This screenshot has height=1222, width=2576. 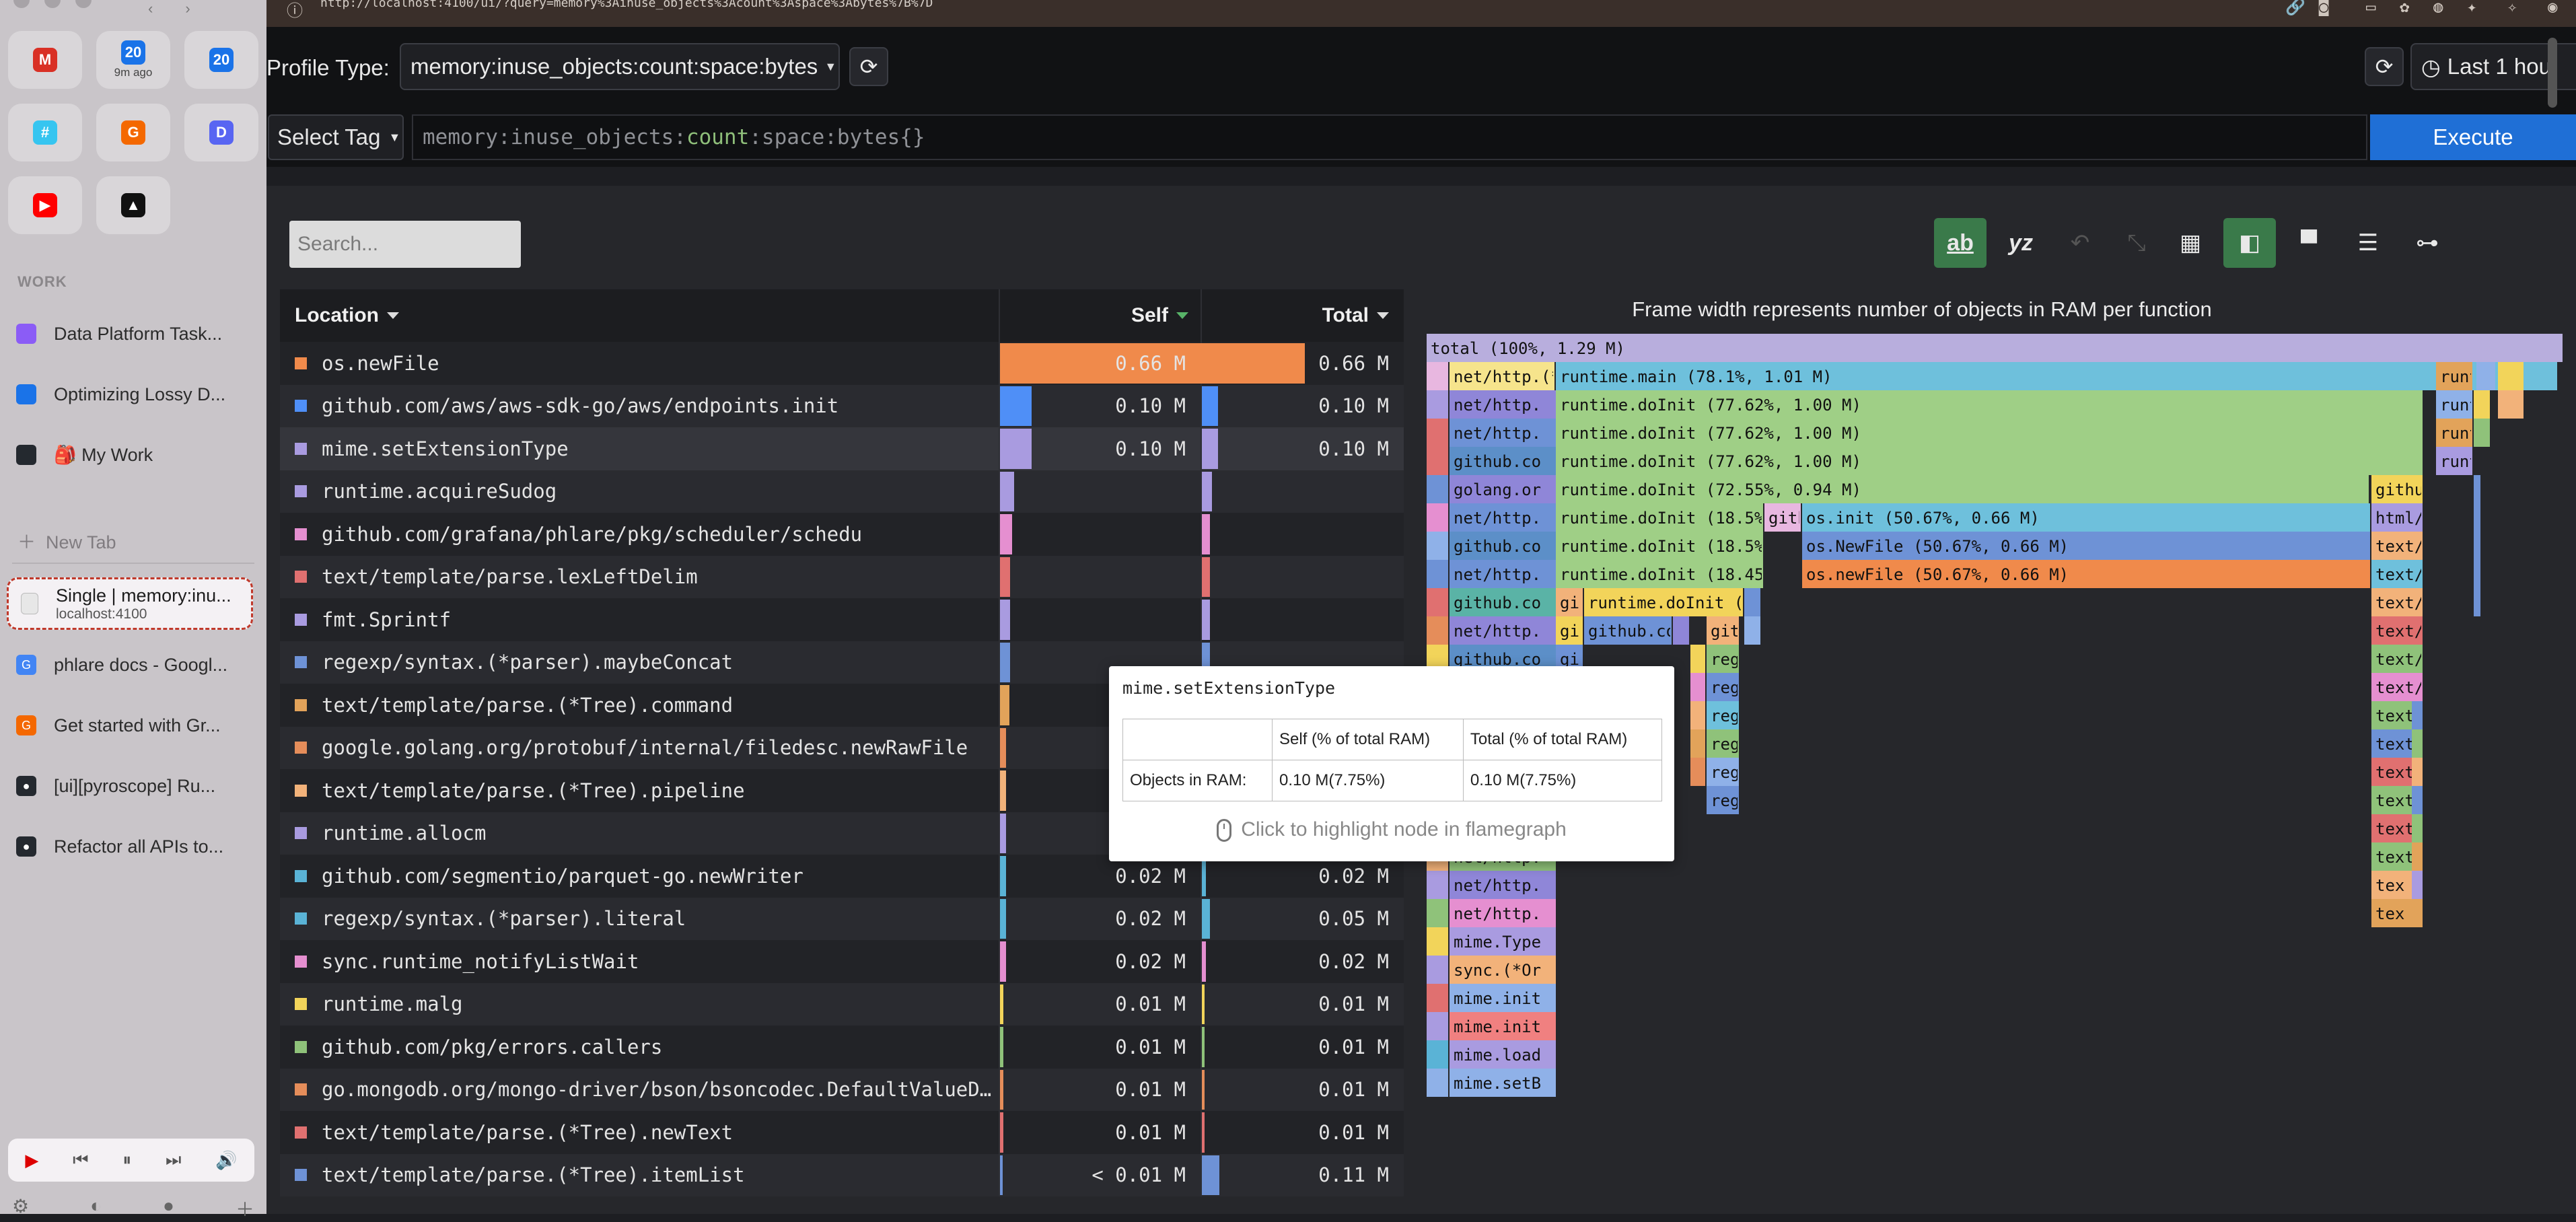 I want to click on favorite-tile: D, so click(x=221, y=132).